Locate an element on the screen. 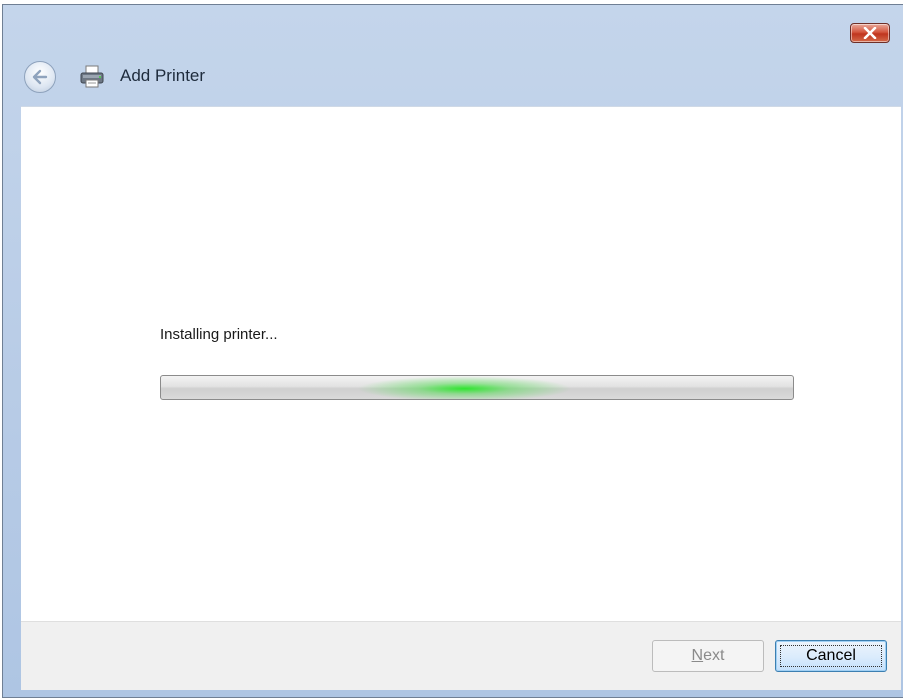 Image resolution: width=903 pixels, height=698 pixels. next-button: Next is located at coordinates (708, 656).